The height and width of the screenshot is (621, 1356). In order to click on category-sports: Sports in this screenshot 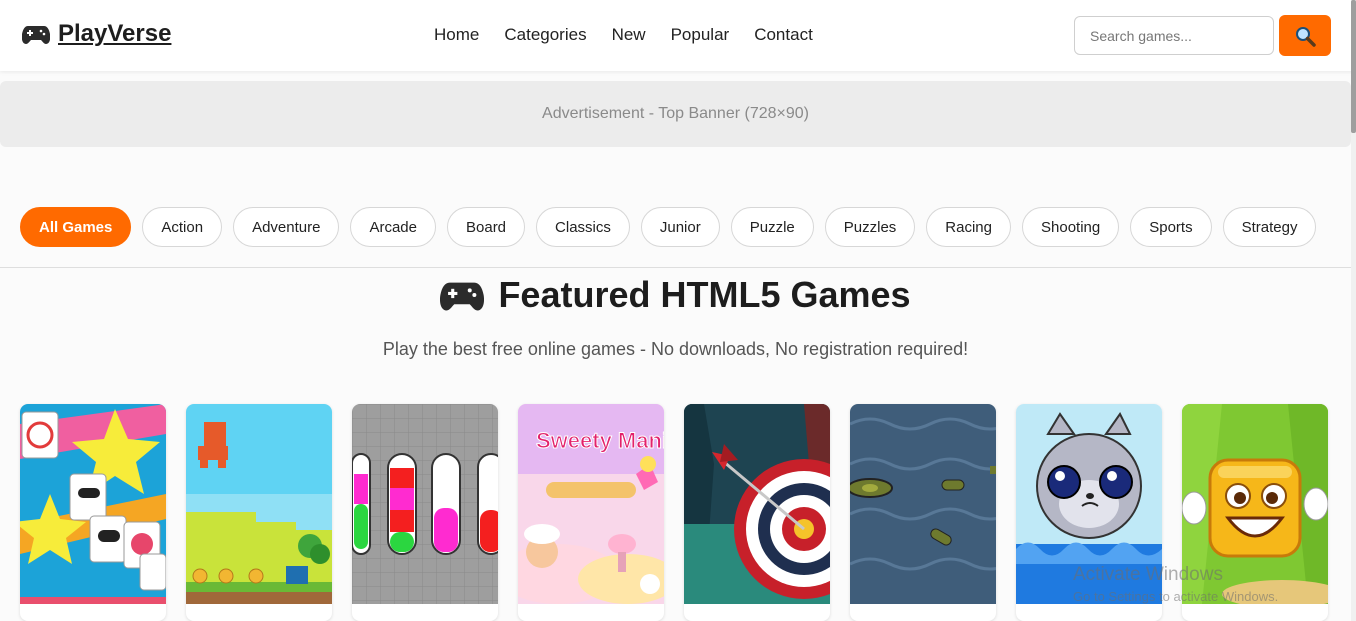, I will do `click(1171, 227)`.